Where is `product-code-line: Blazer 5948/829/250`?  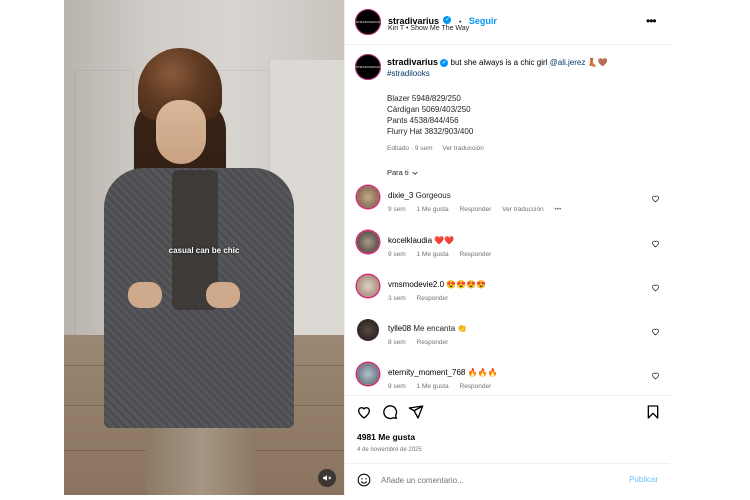 product-code-line: Blazer 5948/829/250 is located at coordinates (424, 98).